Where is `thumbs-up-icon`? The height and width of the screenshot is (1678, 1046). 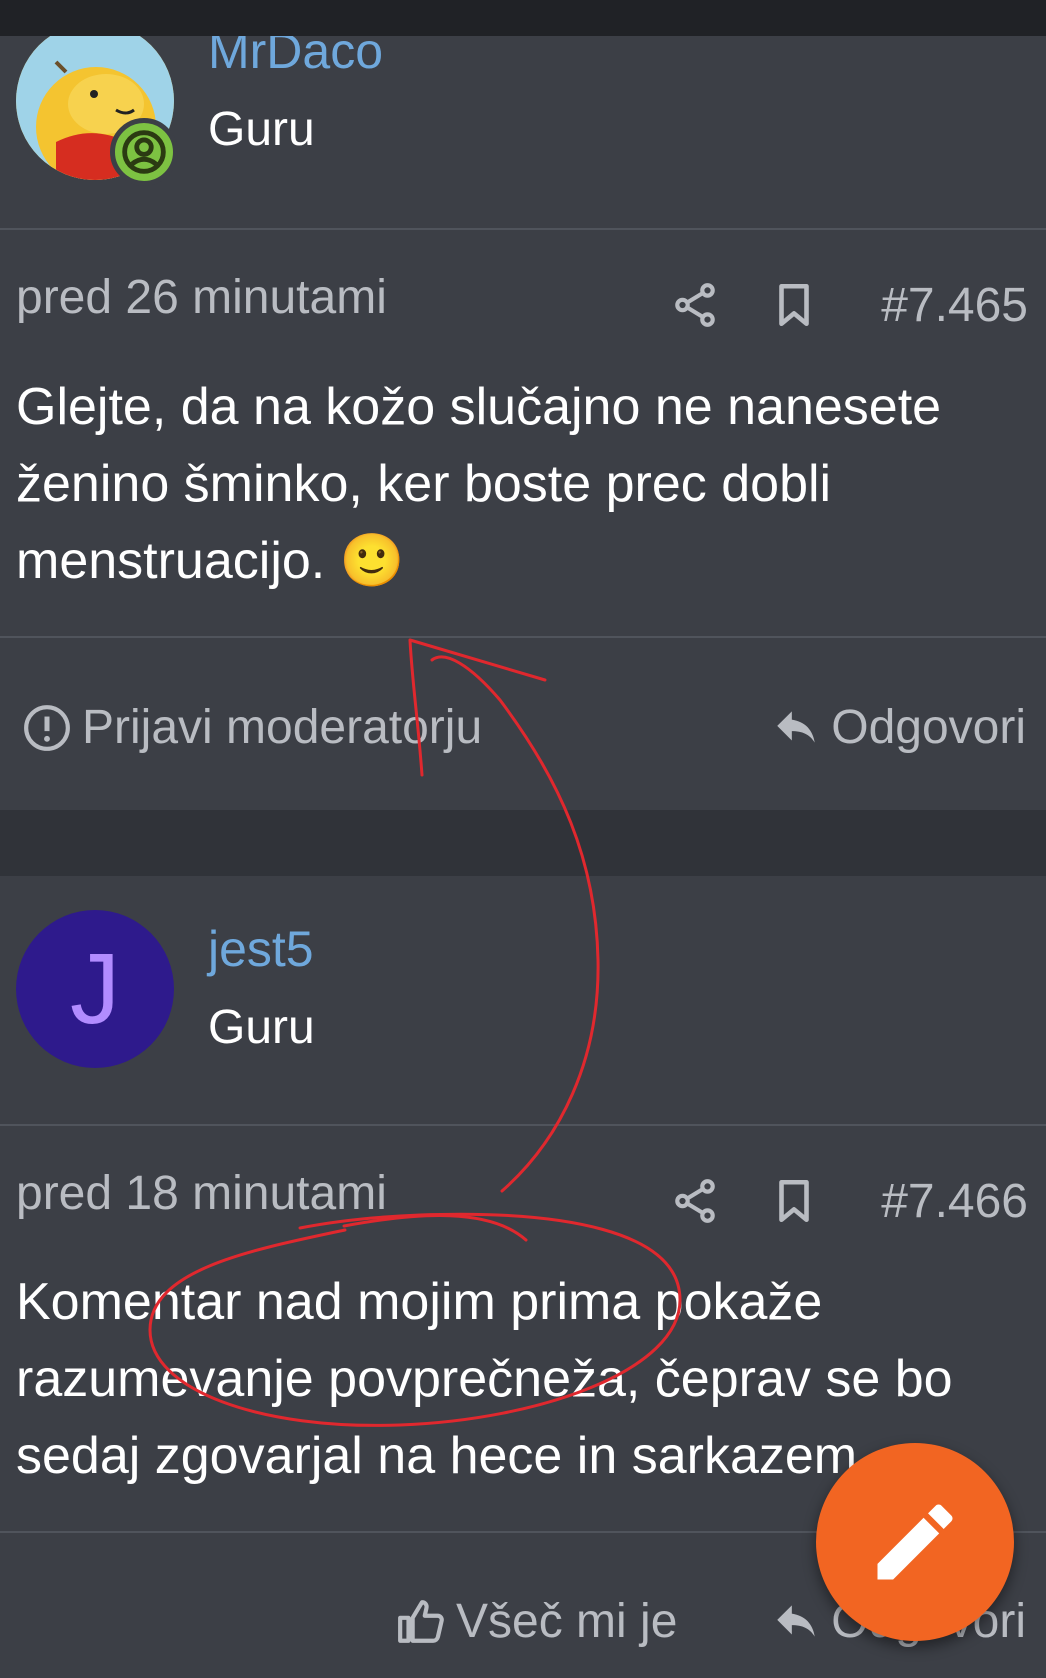
thumbs-up-icon is located at coordinates (421, 1621).